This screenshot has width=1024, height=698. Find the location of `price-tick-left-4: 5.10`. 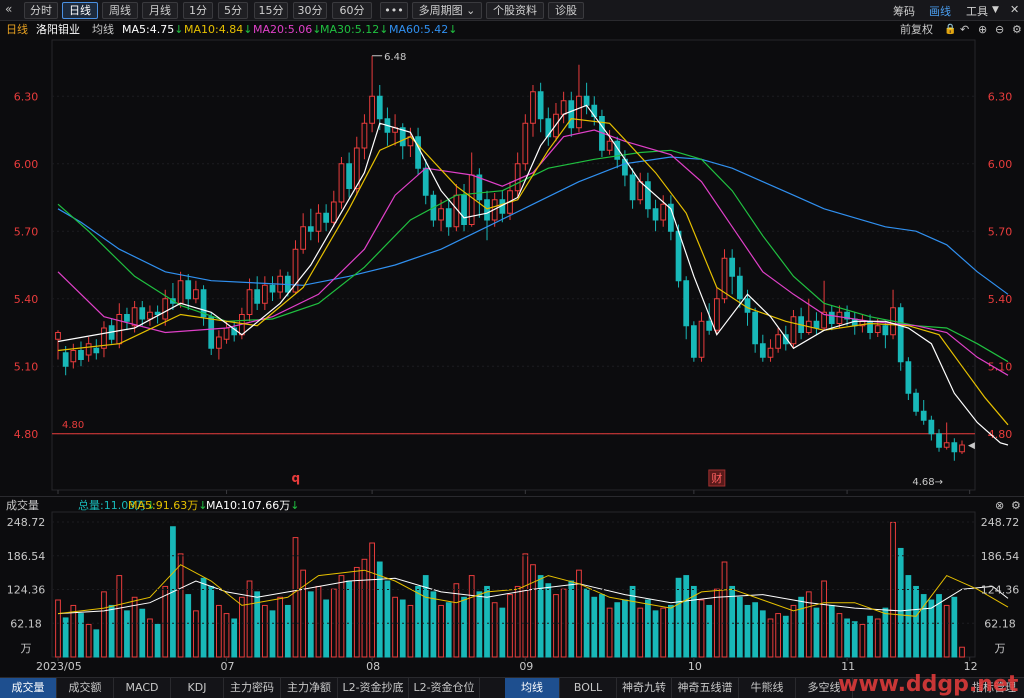

price-tick-left-4: 5.10 is located at coordinates (26, 366).